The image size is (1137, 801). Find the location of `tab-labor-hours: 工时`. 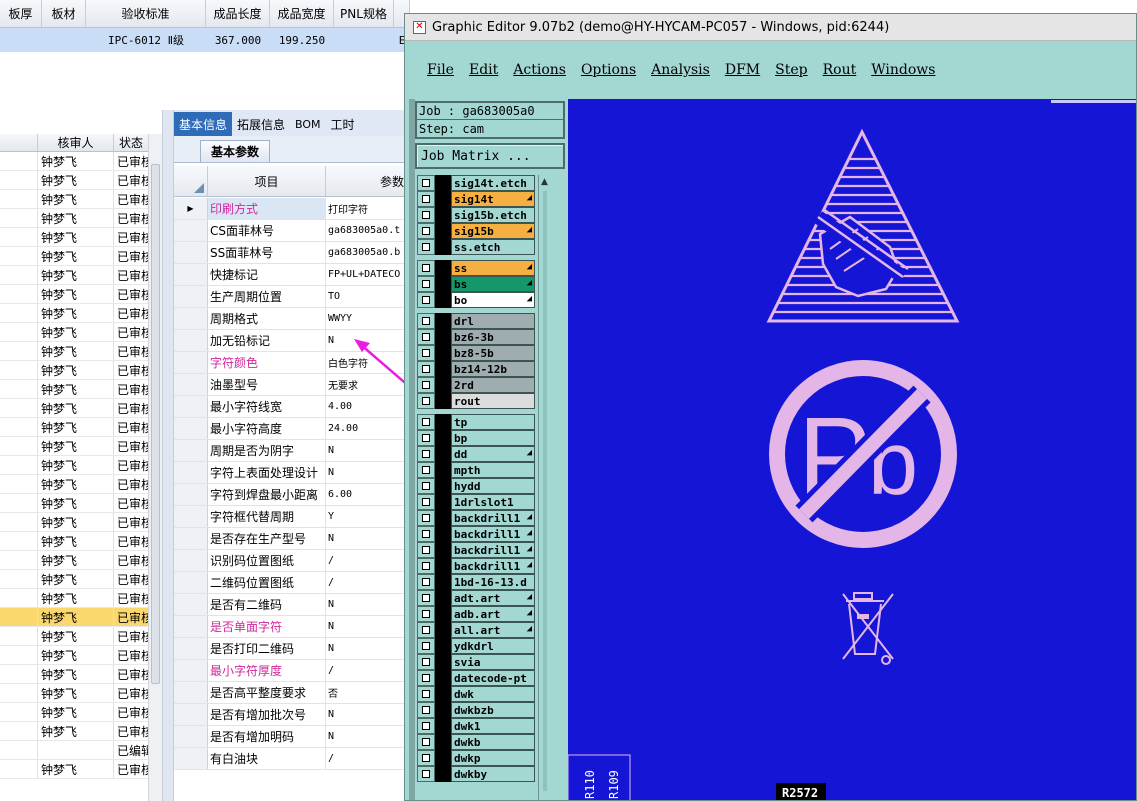

tab-labor-hours: 工时 is located at coordinates (343, 124).